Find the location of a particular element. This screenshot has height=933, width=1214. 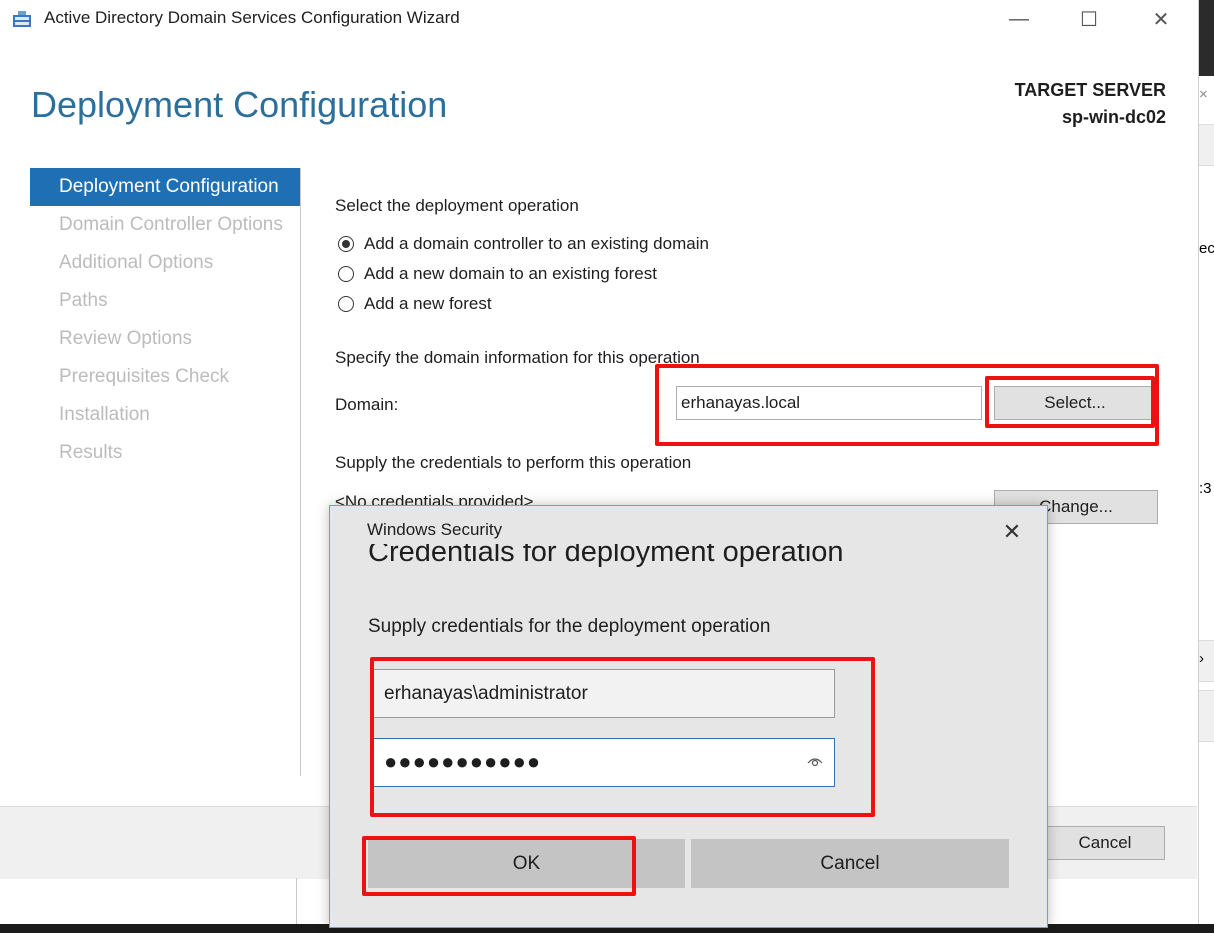

dialog-title: Windows Security is located at coordinates (435, 529).